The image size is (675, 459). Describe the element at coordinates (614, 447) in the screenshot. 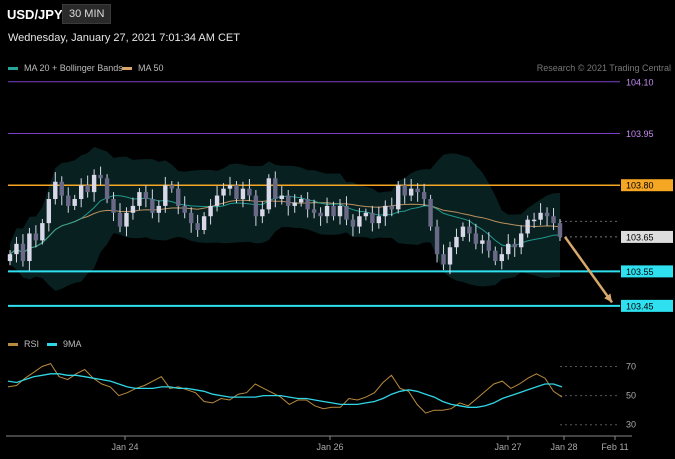

I see `x-tick-label-4: Feb 11` at that location.